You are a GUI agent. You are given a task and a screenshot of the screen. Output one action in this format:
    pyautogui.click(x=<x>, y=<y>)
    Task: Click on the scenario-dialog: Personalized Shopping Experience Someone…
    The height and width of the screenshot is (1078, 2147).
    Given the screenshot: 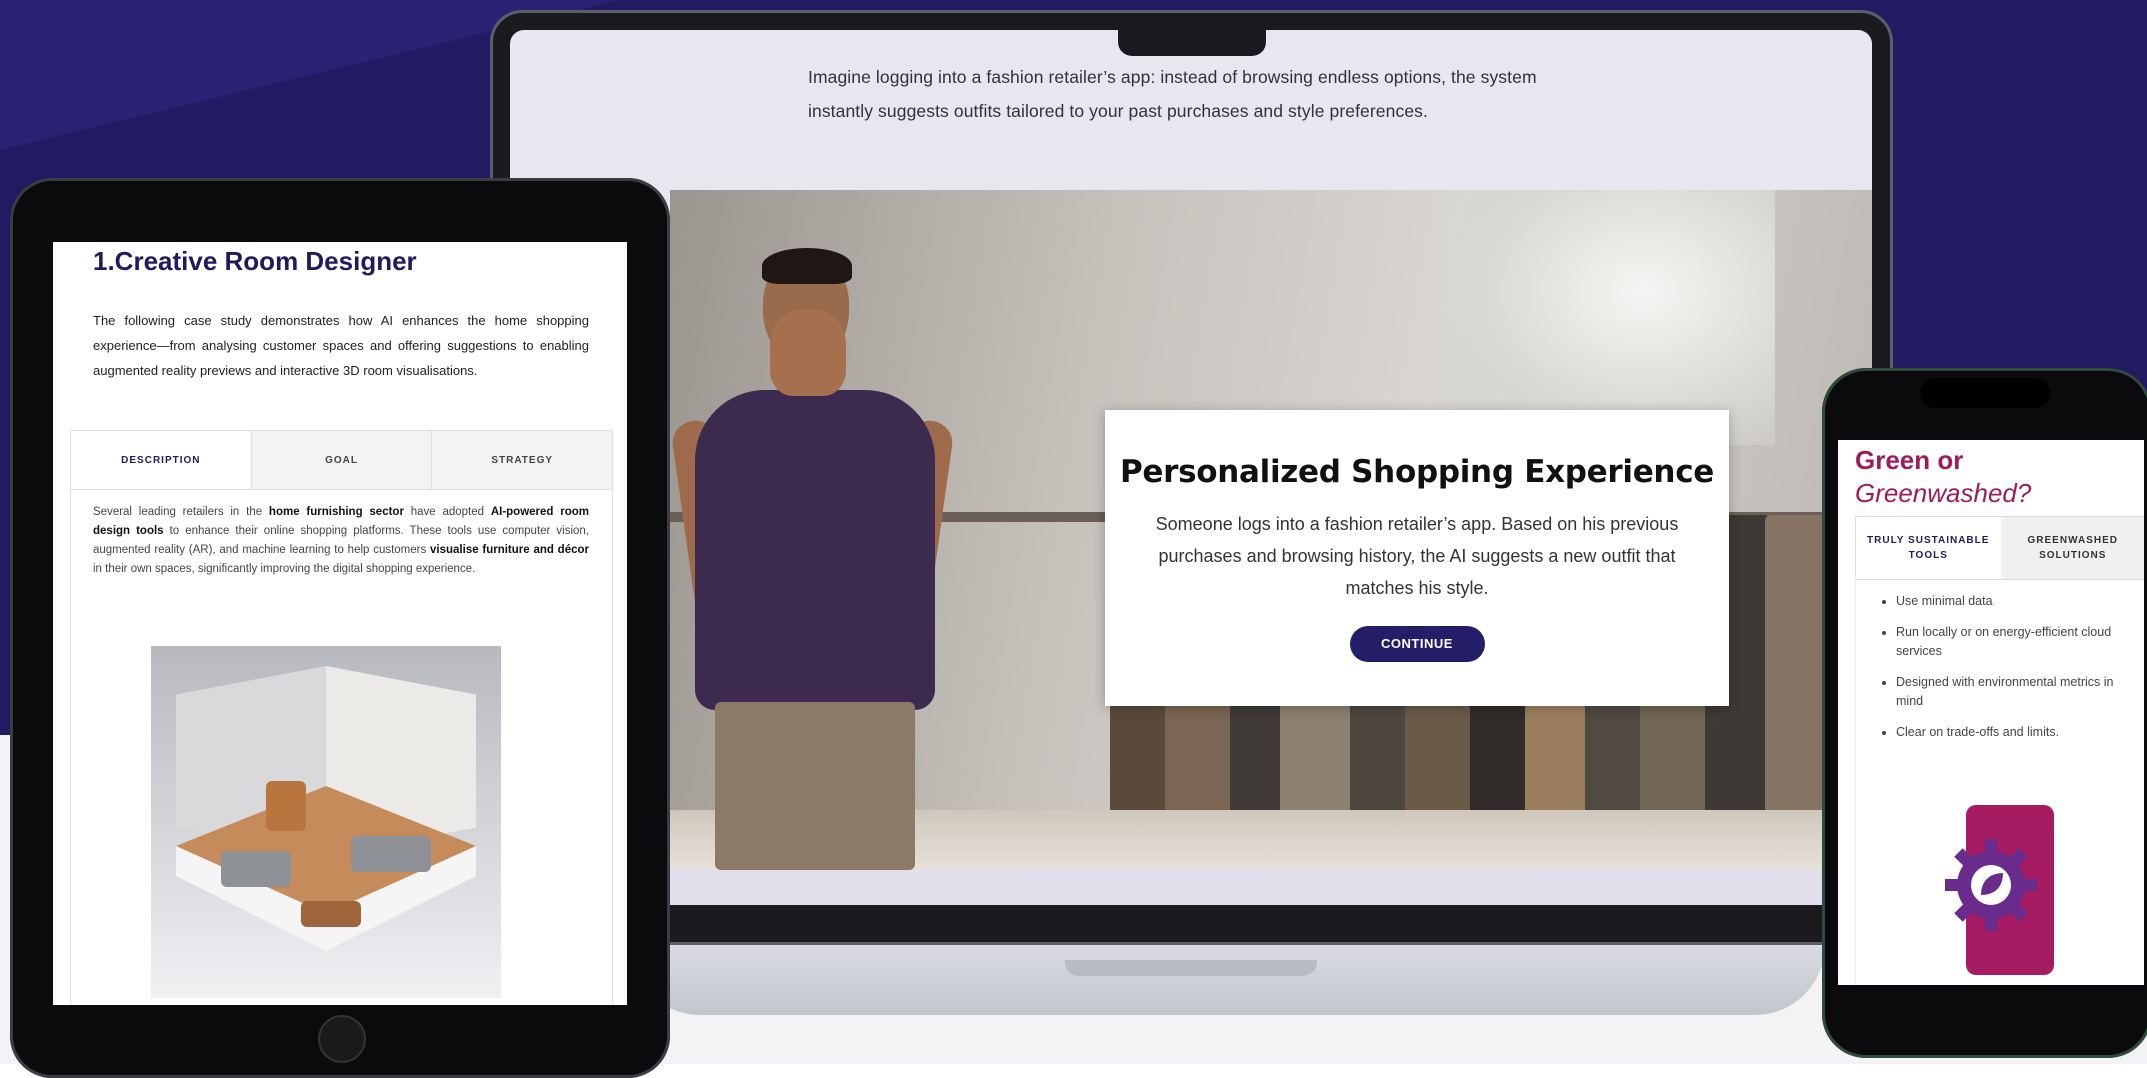 What is the action you would take?
    pyautogui.click(x=1417, y=558)
    